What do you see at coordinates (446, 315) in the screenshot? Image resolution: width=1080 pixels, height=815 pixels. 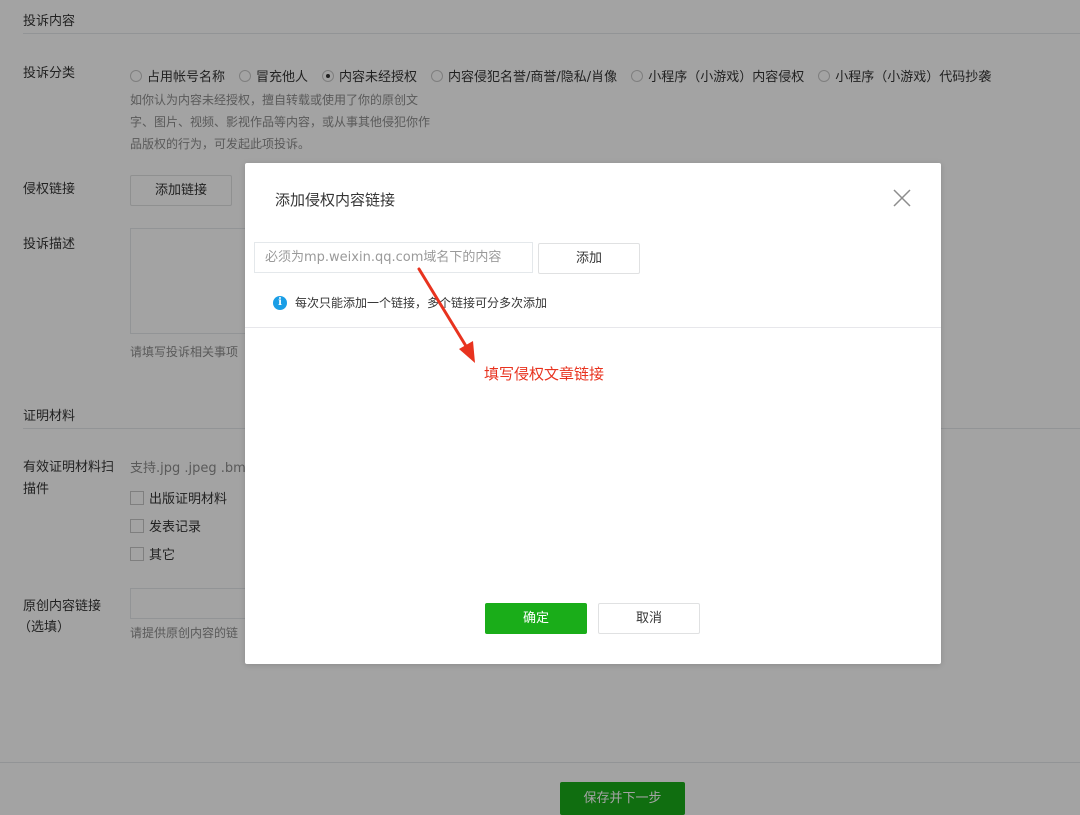 I see `arrow-annotation-icon` at bounding box center [446, 315].